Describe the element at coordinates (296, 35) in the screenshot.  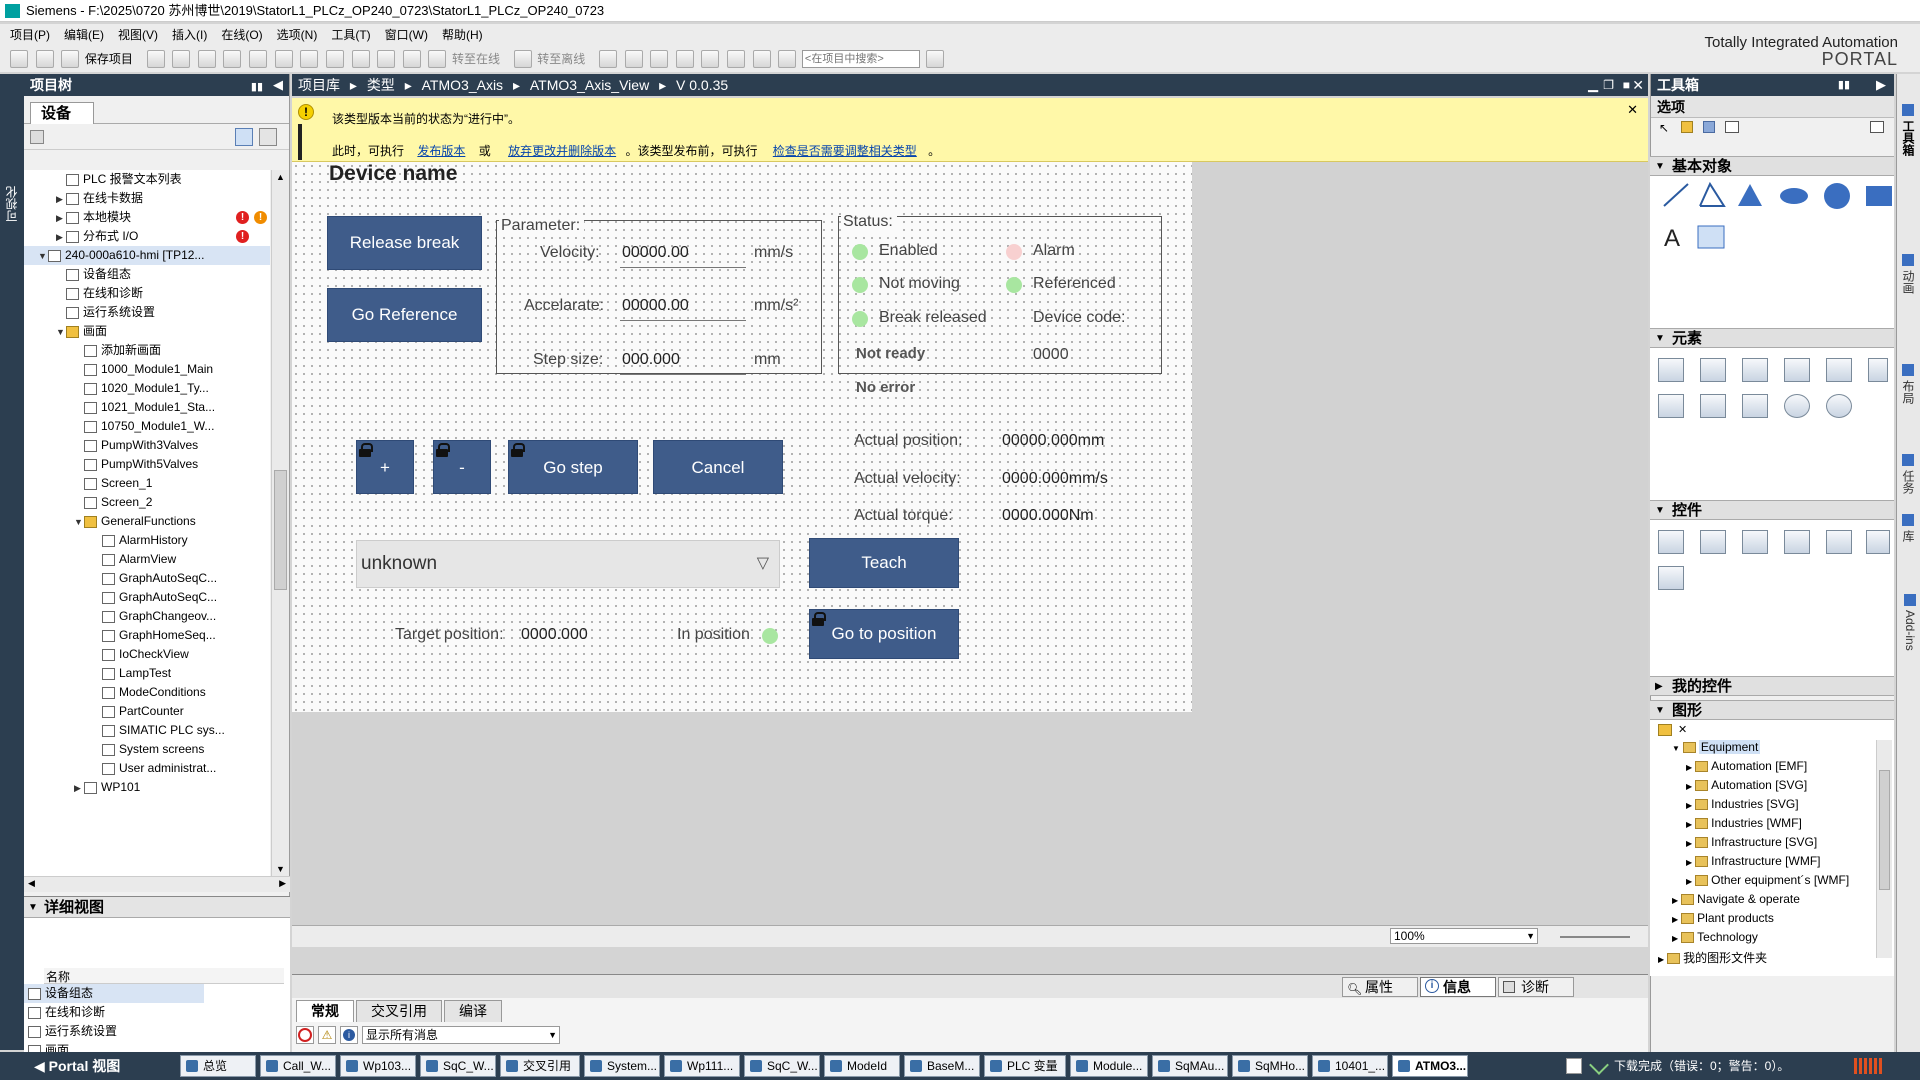
I see `menu-item: 选项(N)` at that location.